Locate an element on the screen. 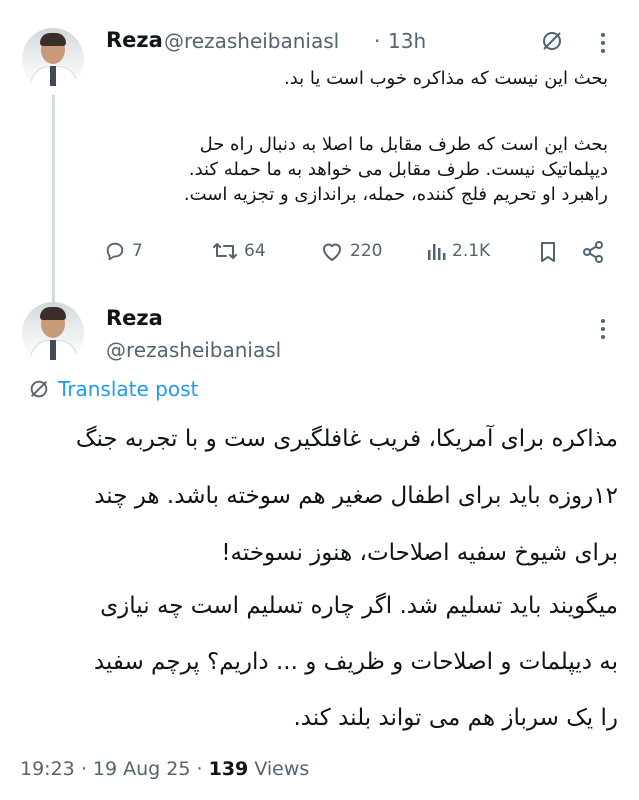 The image size is (639, 800). views-icon is located at coordinates (437, 252).